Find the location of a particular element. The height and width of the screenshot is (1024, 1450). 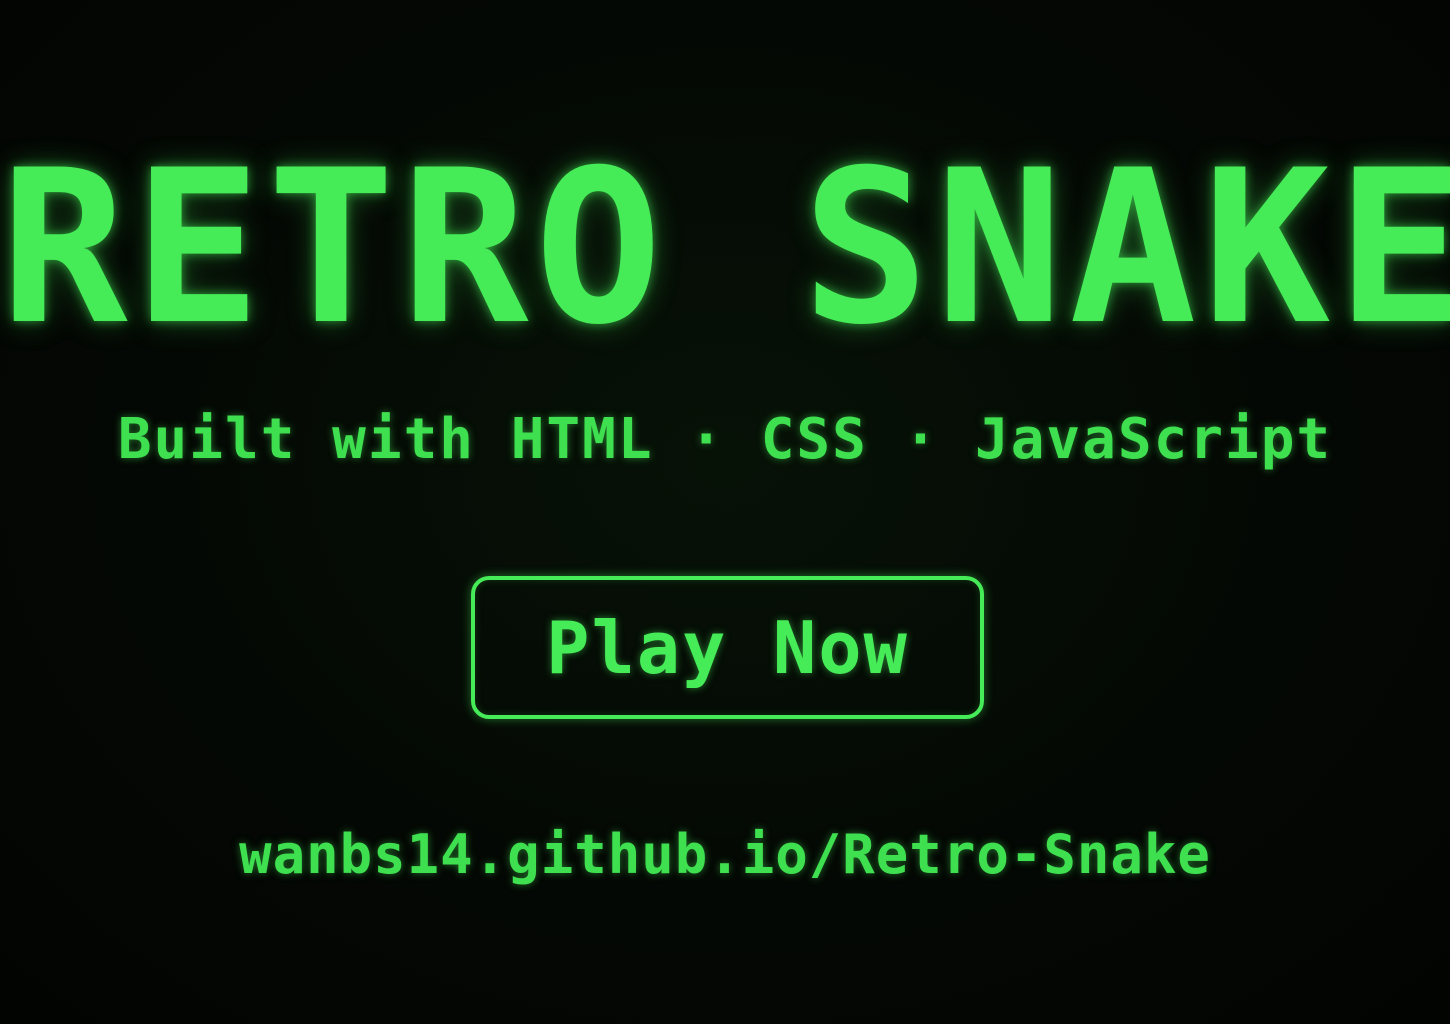

play-now-label: Play Now is located at coordinates (727, 647).